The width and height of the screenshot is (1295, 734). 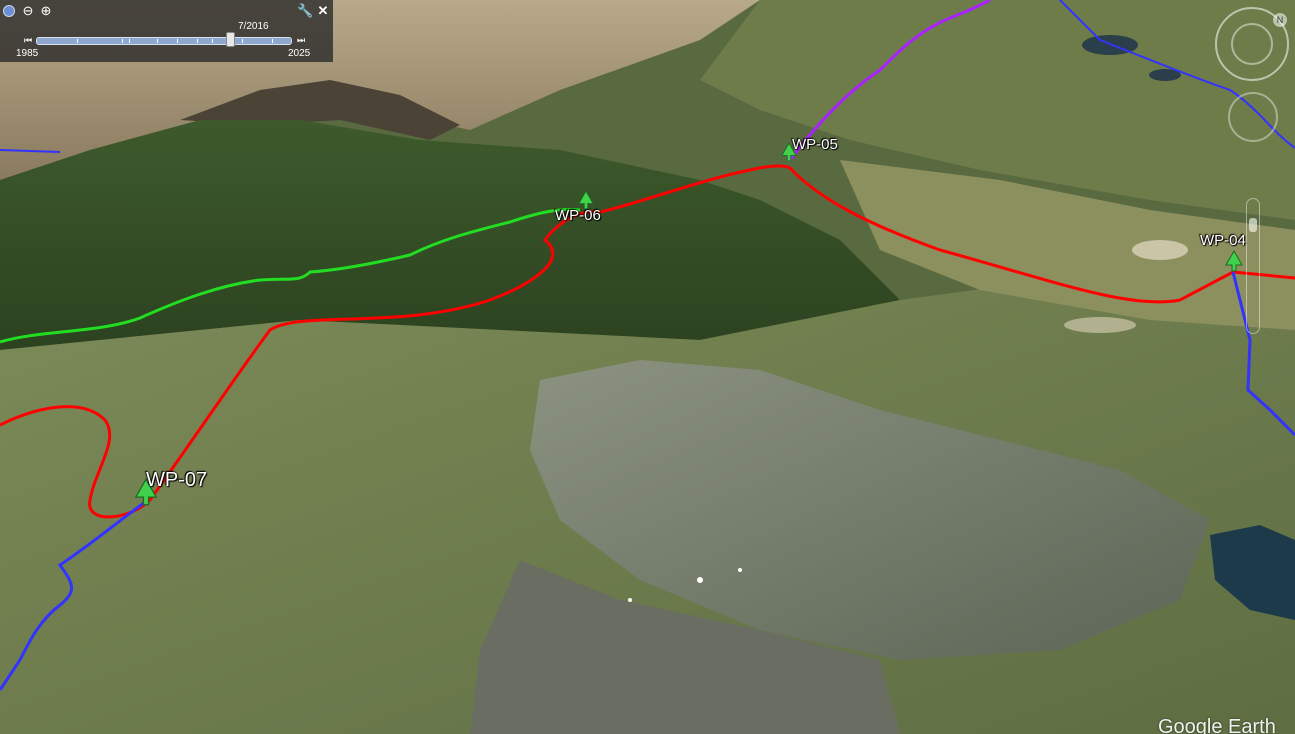 What do you see at coordinates (9, 11) in the screenshot?
I see `clock-icon` at bounding box center [9, 11].